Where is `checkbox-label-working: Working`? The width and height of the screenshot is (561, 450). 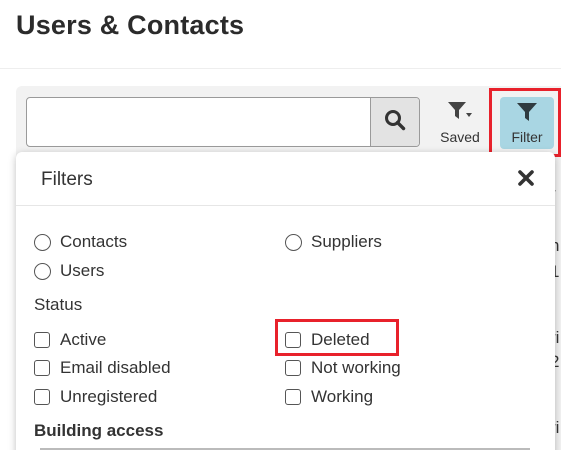
checkbox-label-working: Working is located at coordinates (342, 396).